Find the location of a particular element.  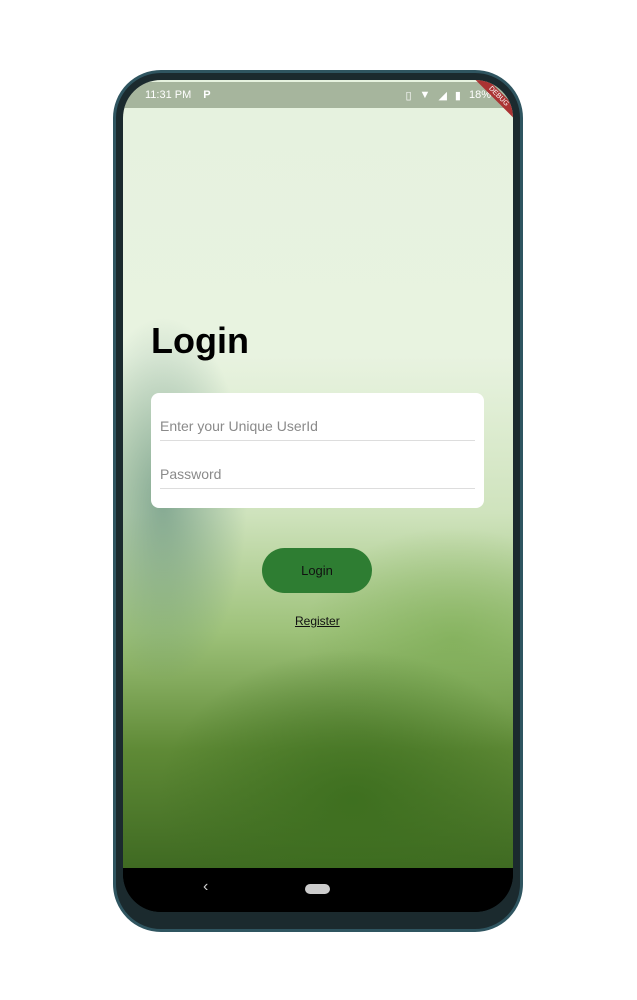

vibrate-icon: ▯ is located at coordinates (408, 95).